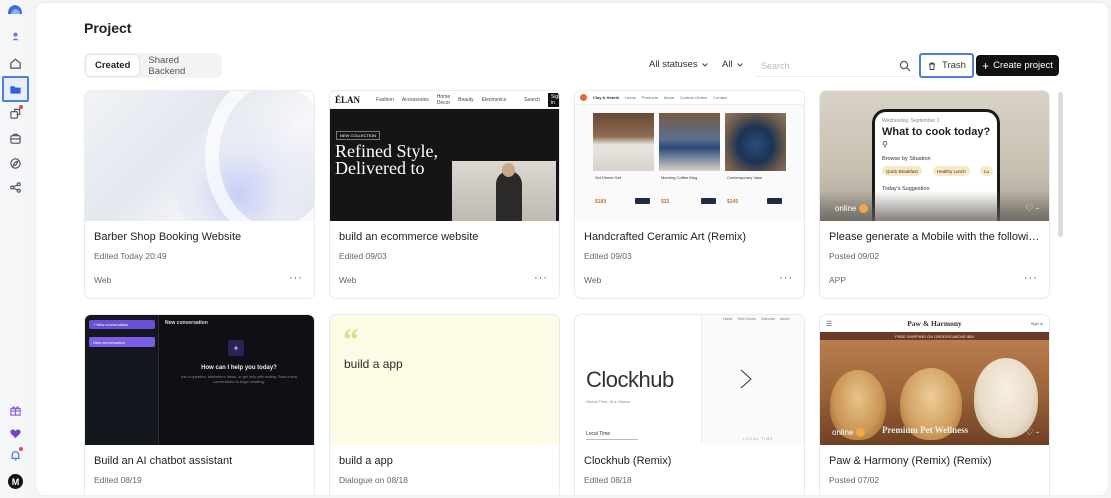  I want to click on thumb-nav: Beauty, so click(466, 99).